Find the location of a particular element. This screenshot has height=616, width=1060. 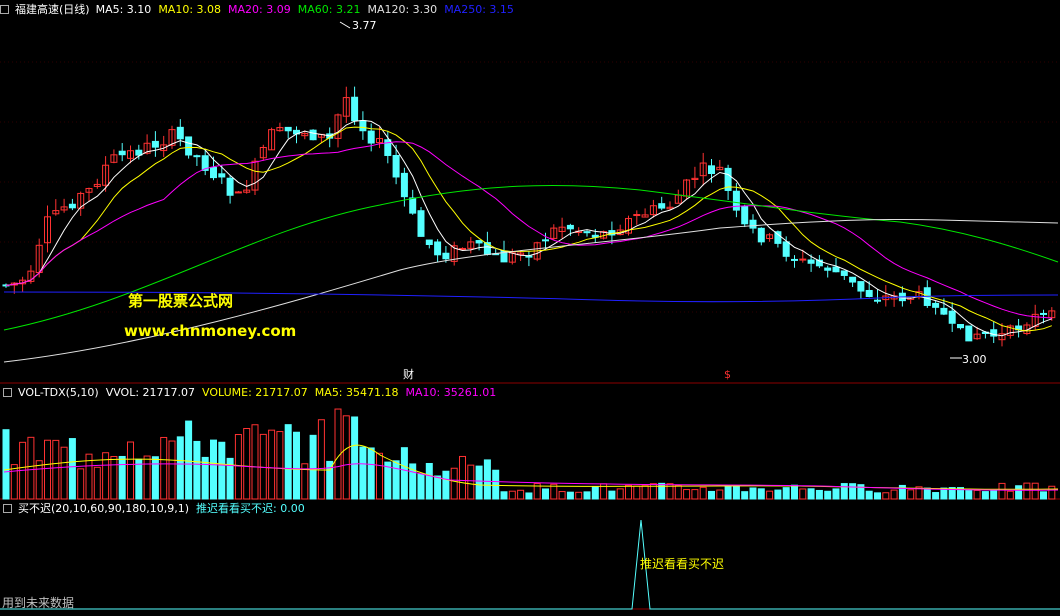

ma-legend-label-0: MA5: 3.10 is located at coordinates (123, 9).